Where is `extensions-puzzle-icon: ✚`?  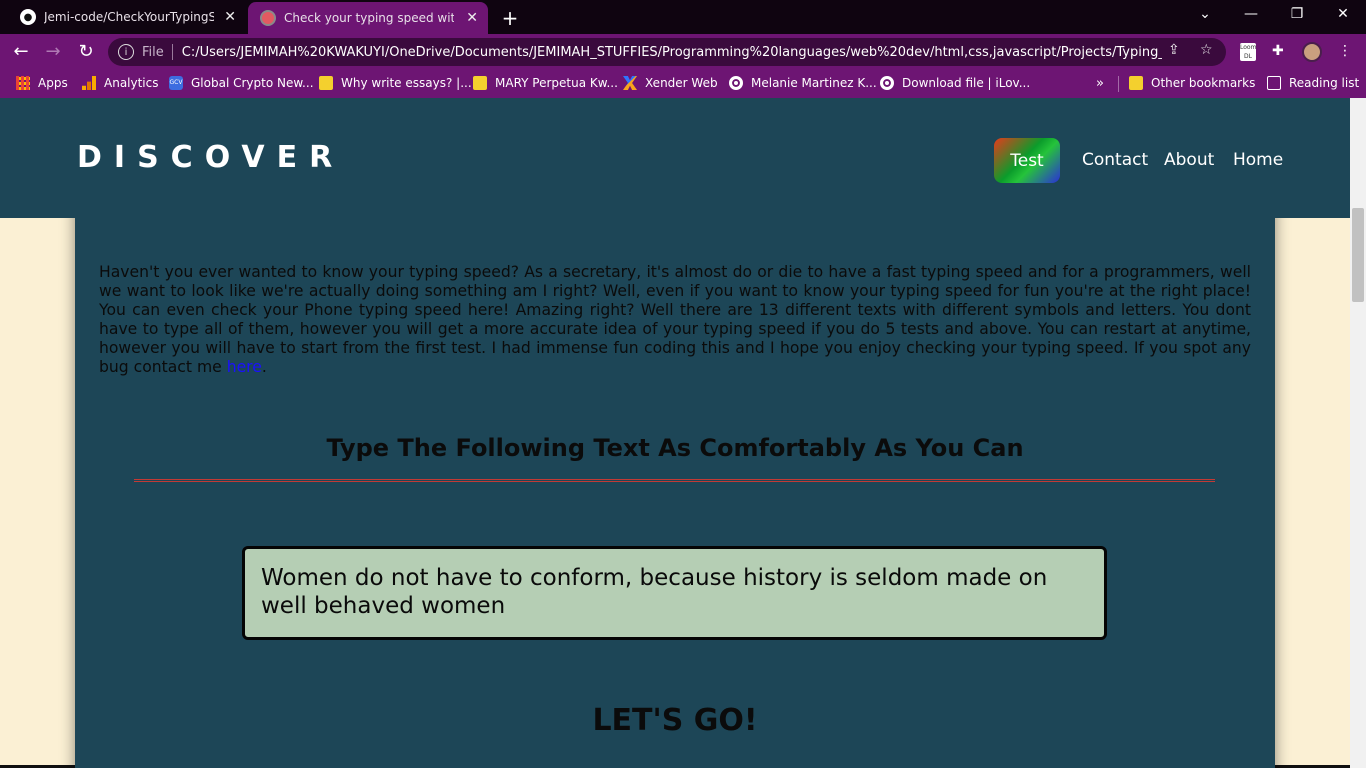
extensions-puzzle-icon: ✚ is located at coordinates (1278, 51).